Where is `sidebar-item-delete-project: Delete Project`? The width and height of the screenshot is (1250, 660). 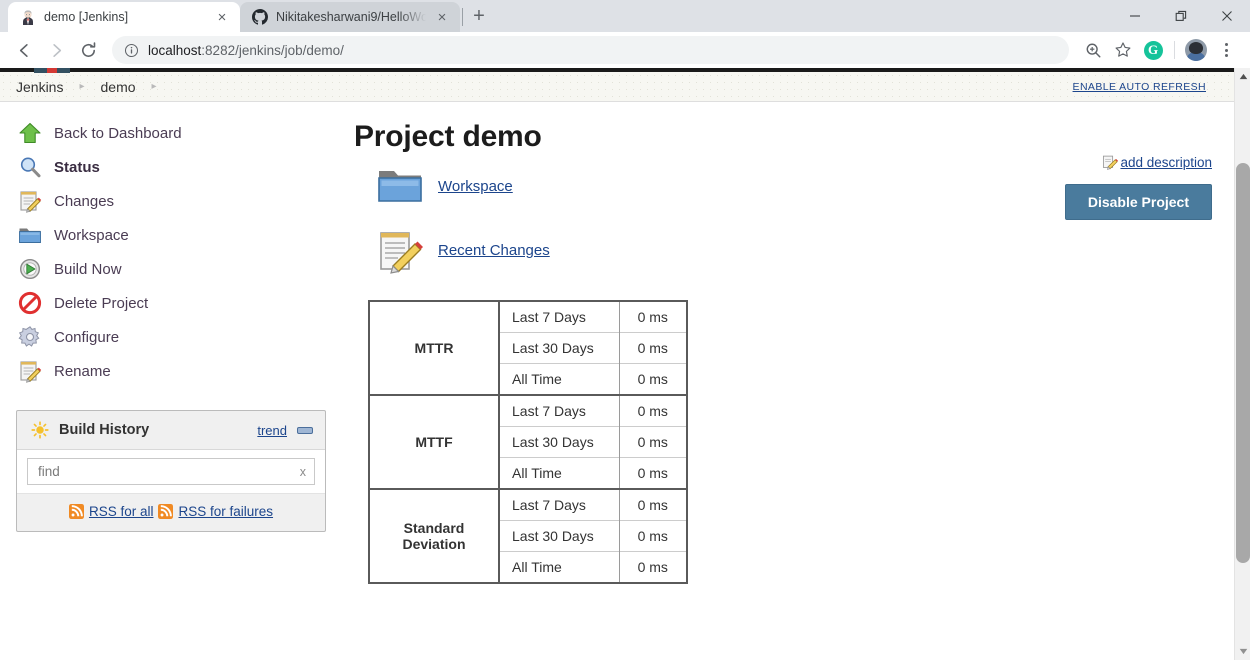 sidebar-item-delete-project: Delete Project is located at coordinates (171, 303).